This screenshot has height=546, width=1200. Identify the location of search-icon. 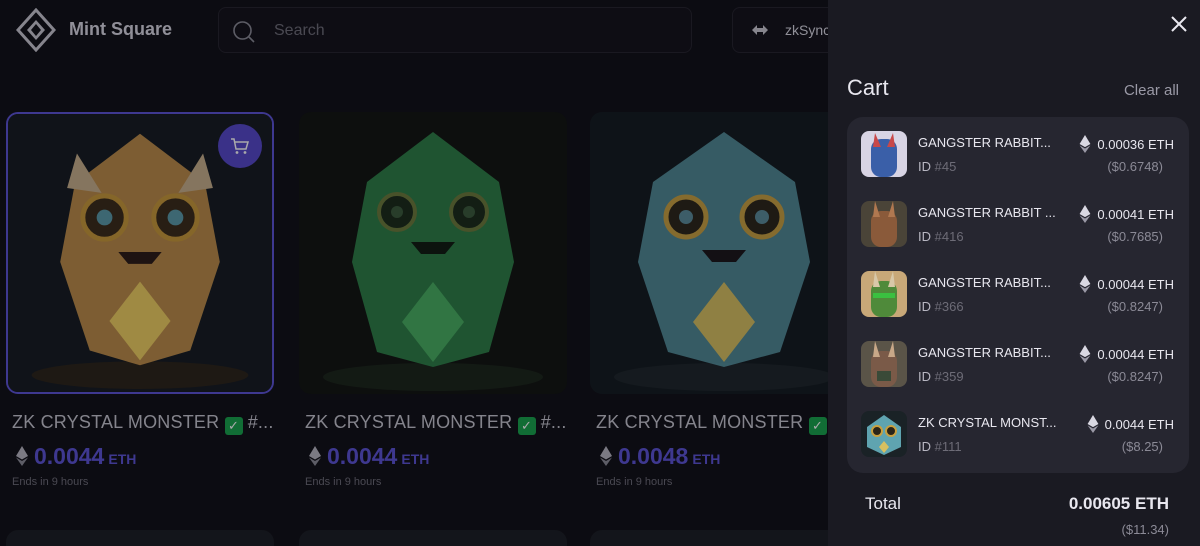
(244, 32).